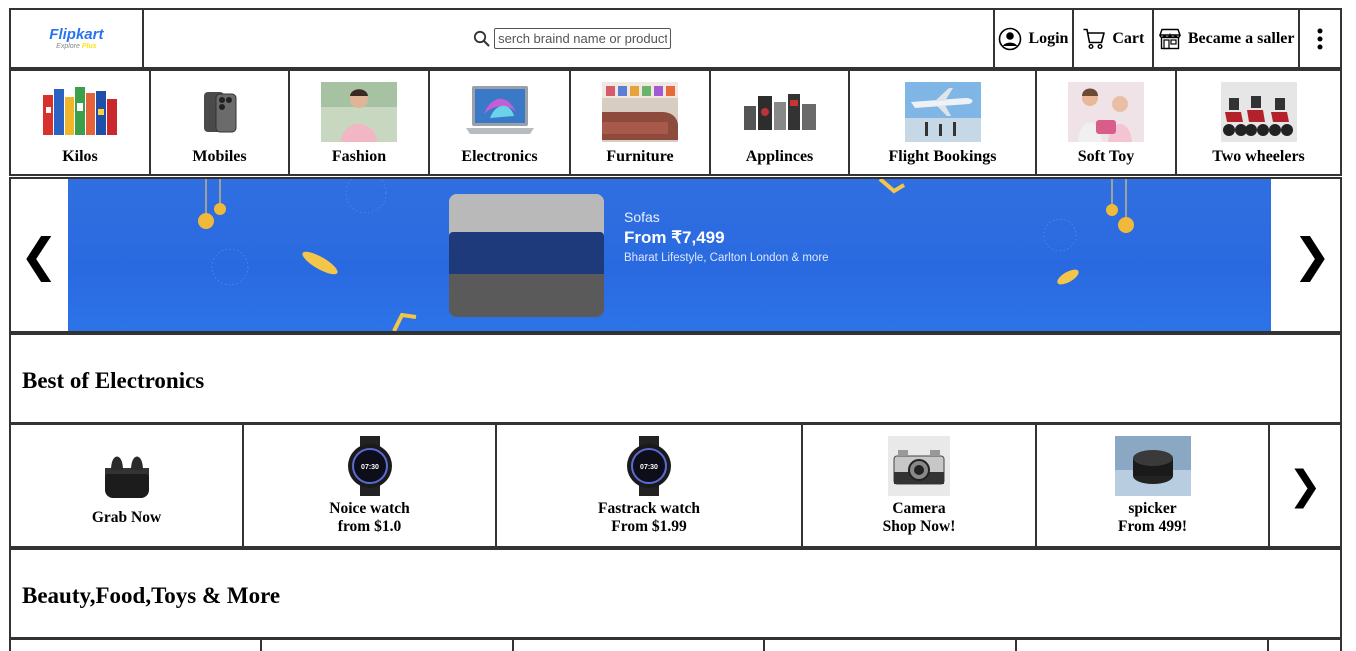  What do you see at coordinates (220, 112) in the screenshot?
I see `phone-image` at bounding box center [220, 112].